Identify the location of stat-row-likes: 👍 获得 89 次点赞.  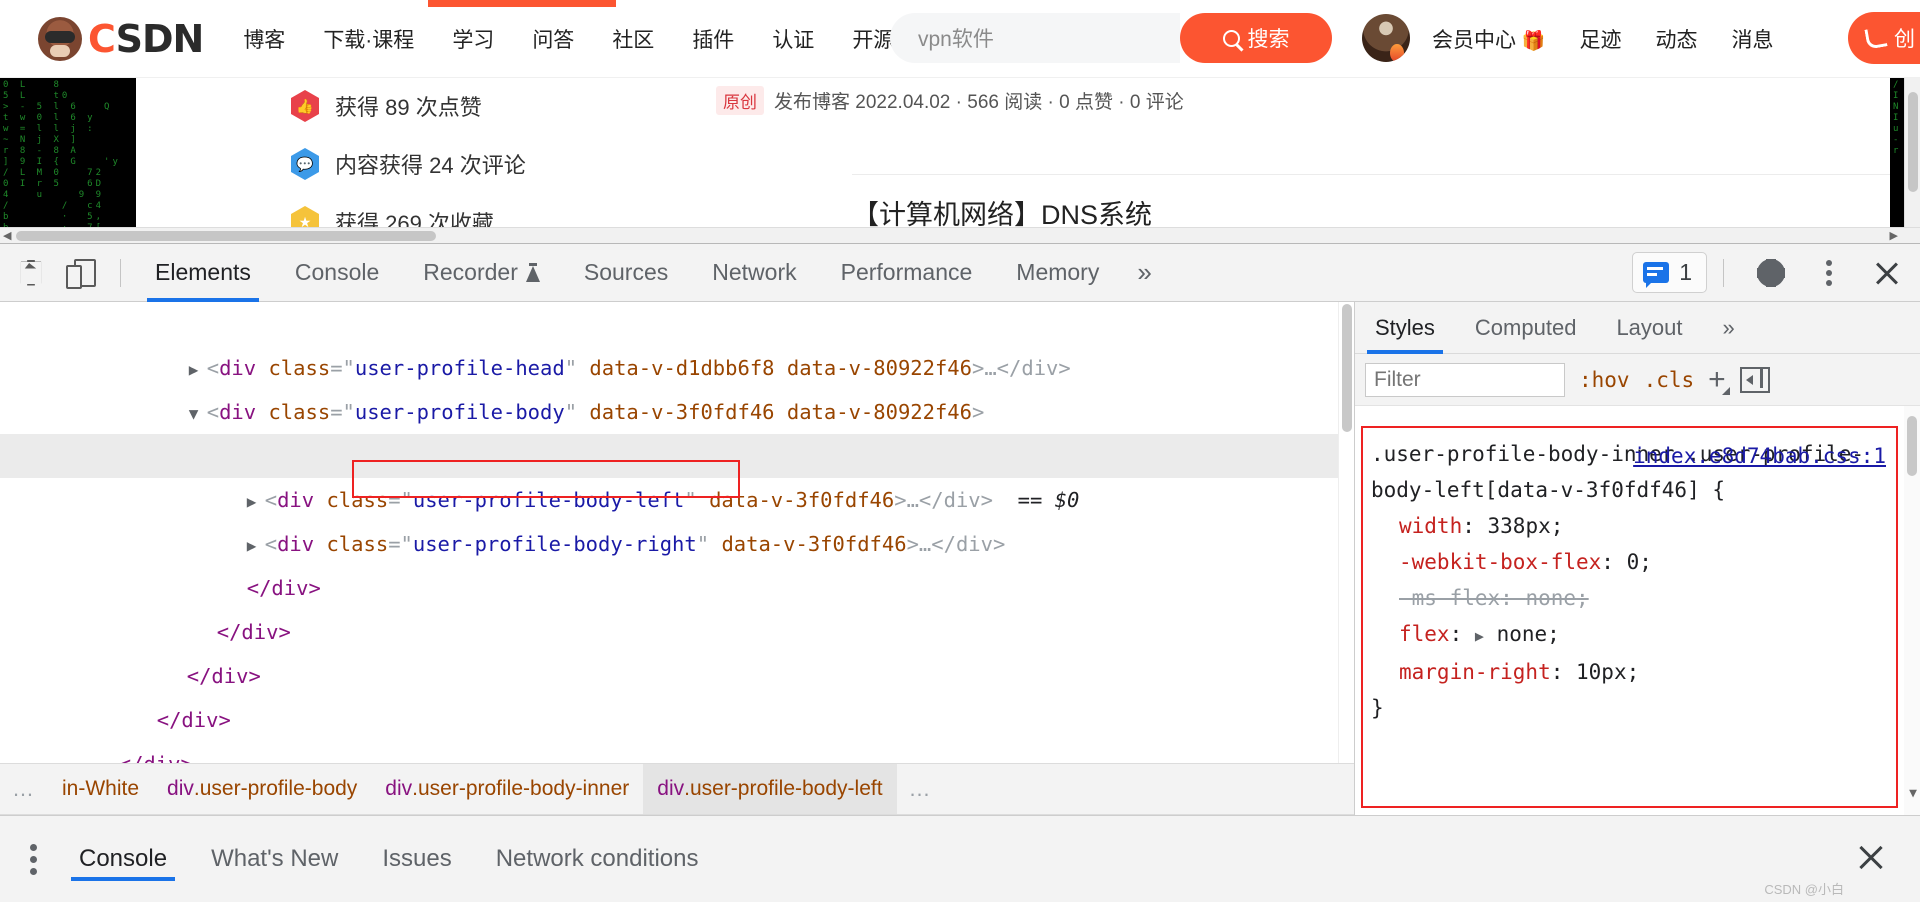
(408, 106).